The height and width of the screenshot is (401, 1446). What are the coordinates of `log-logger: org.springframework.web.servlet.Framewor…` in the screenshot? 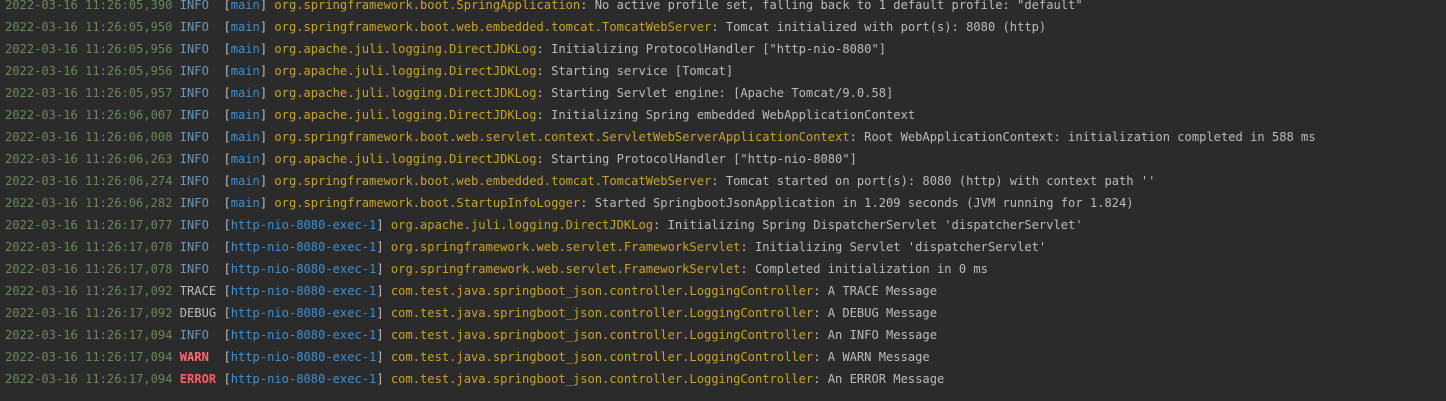 It's located at (565, 247).